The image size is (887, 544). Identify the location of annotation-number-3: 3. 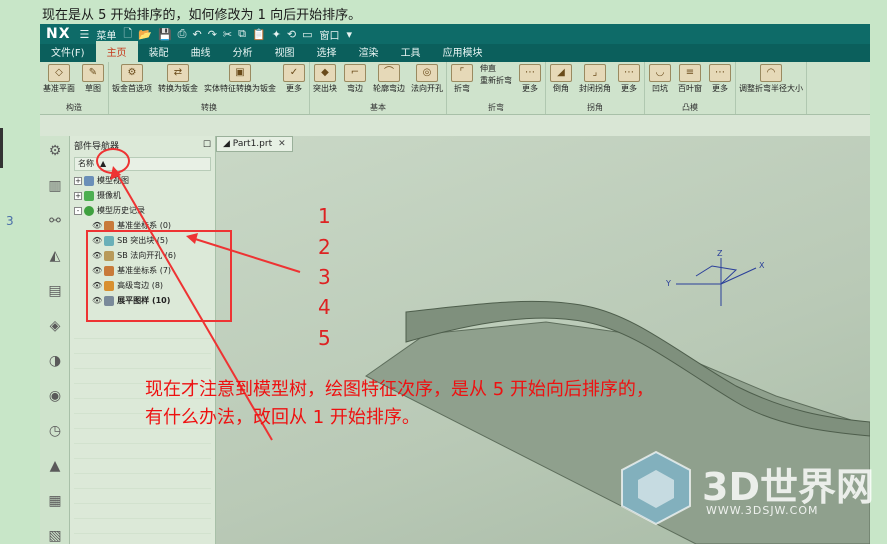
(324, 277).